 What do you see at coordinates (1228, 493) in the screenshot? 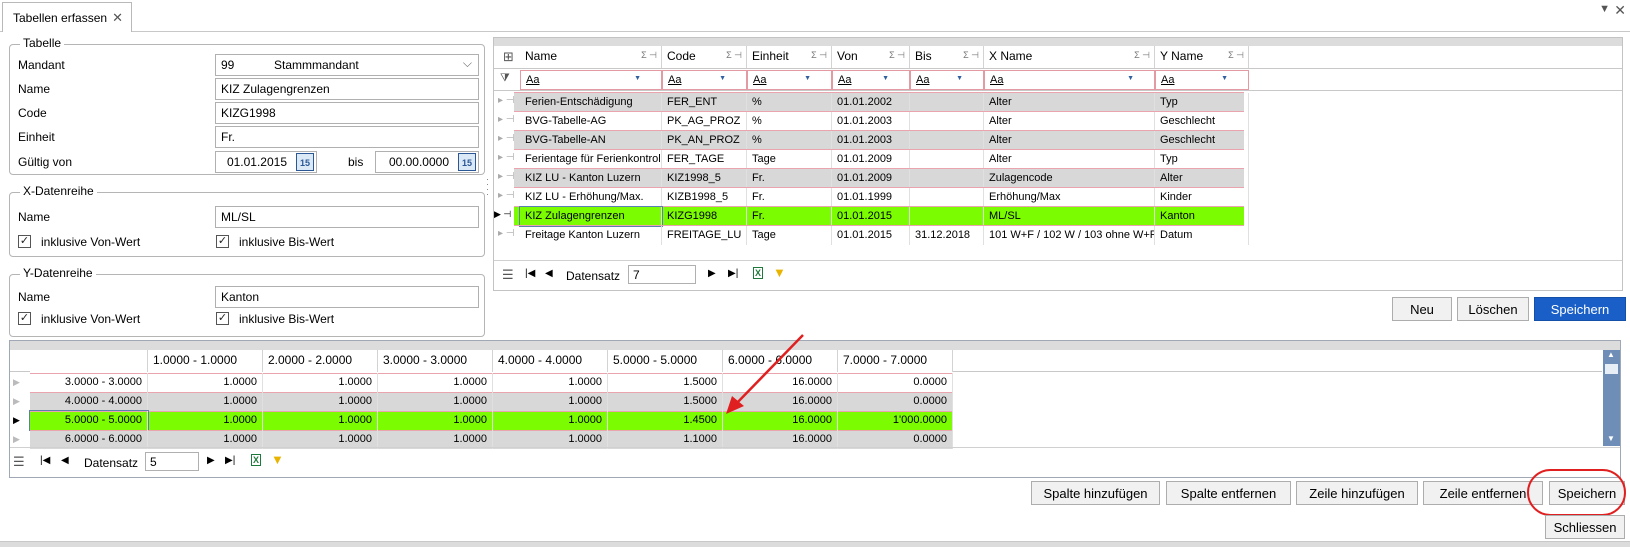
I see `spalte-entfernen-button: Spalte entfernen` at bounding box center [1228, 493].